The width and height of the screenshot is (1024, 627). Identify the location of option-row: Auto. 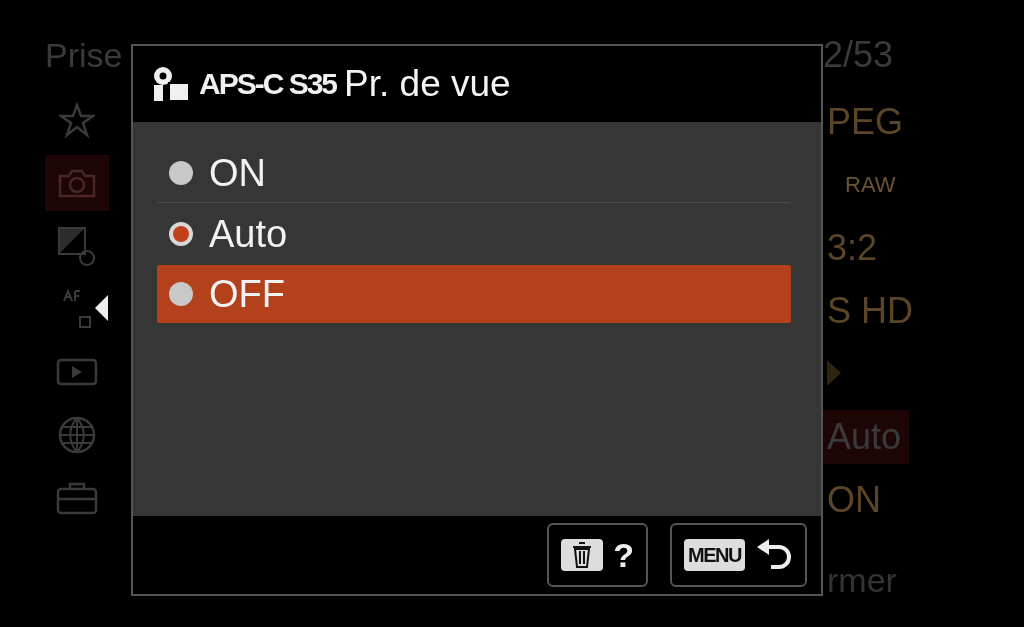
(474, 234).